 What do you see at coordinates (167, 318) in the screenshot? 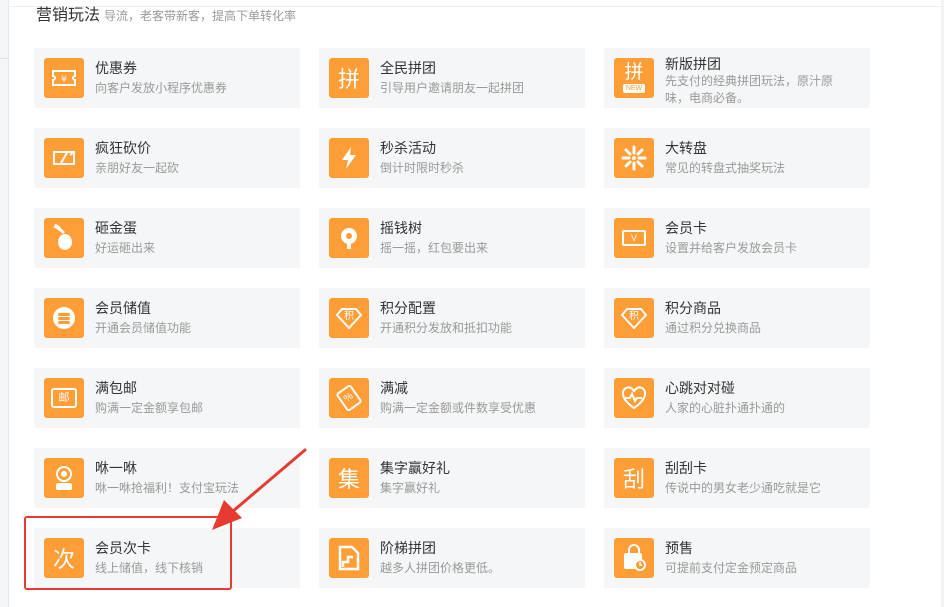
I see `card-member-stored-value: 会员储值 开通会员储值功能` at bounding box center [167, 318].